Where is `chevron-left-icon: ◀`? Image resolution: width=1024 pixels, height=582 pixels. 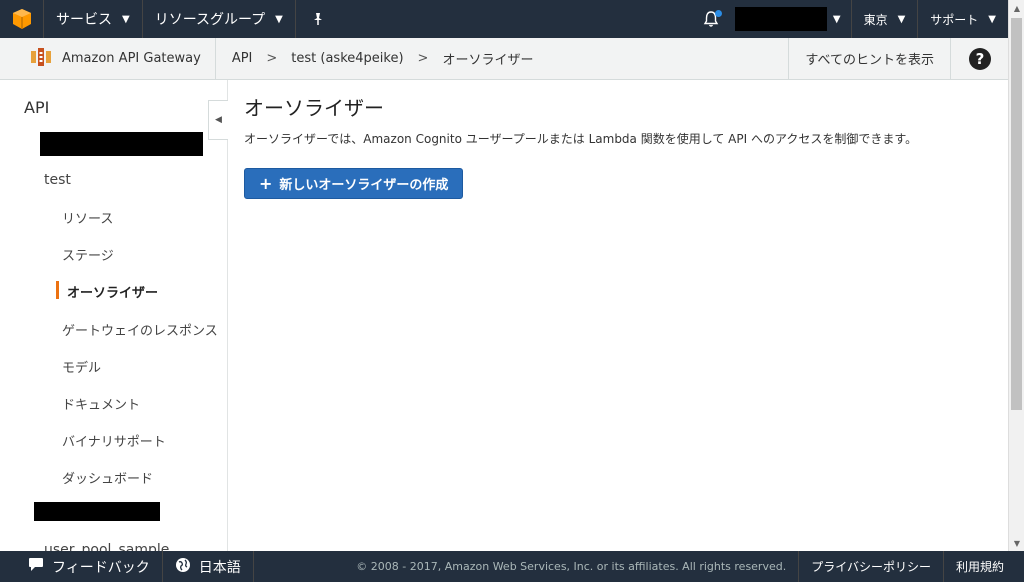 chevron-left-icon: ◀ is located at coordinates (218, 120).